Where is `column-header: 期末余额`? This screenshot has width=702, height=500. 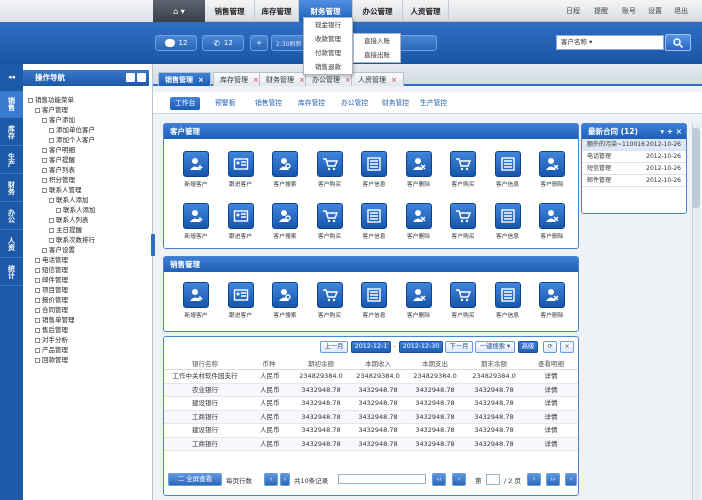
column-header: 期末余额 is located at coordinates (494, 363).